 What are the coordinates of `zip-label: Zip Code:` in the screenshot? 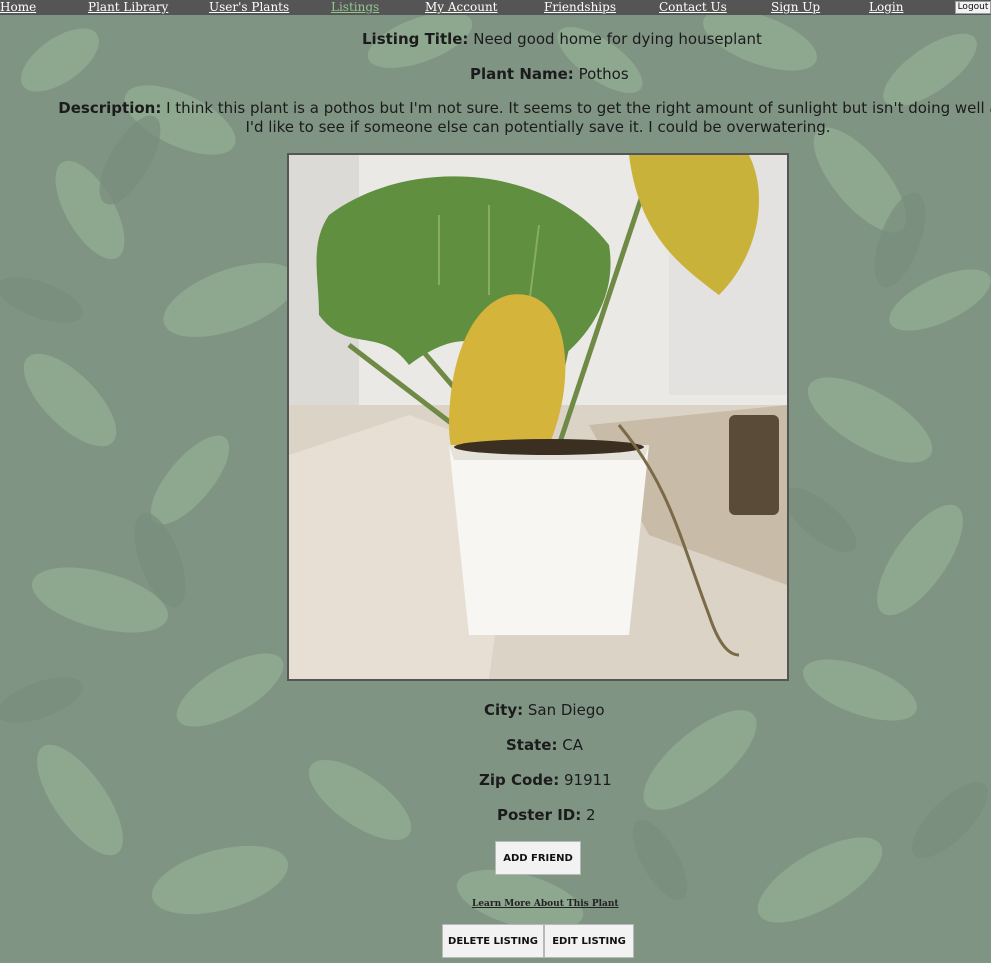 It's located at (519, 780).